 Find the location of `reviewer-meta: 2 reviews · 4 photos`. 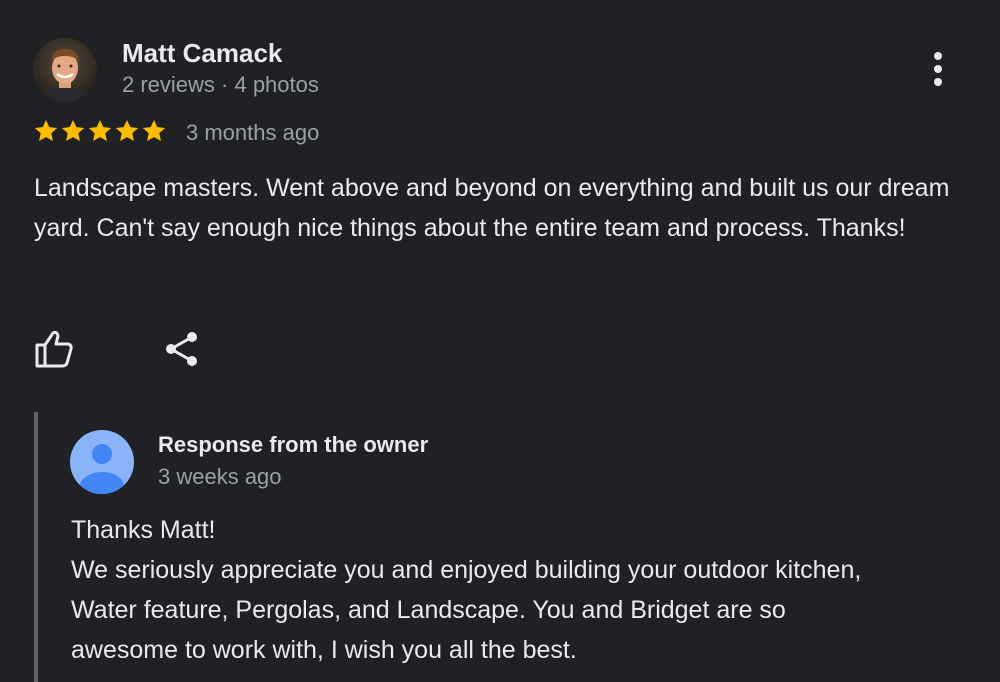

reviewer-meta: 2 reviews · 4 photos is located at coordinates (220, 84).